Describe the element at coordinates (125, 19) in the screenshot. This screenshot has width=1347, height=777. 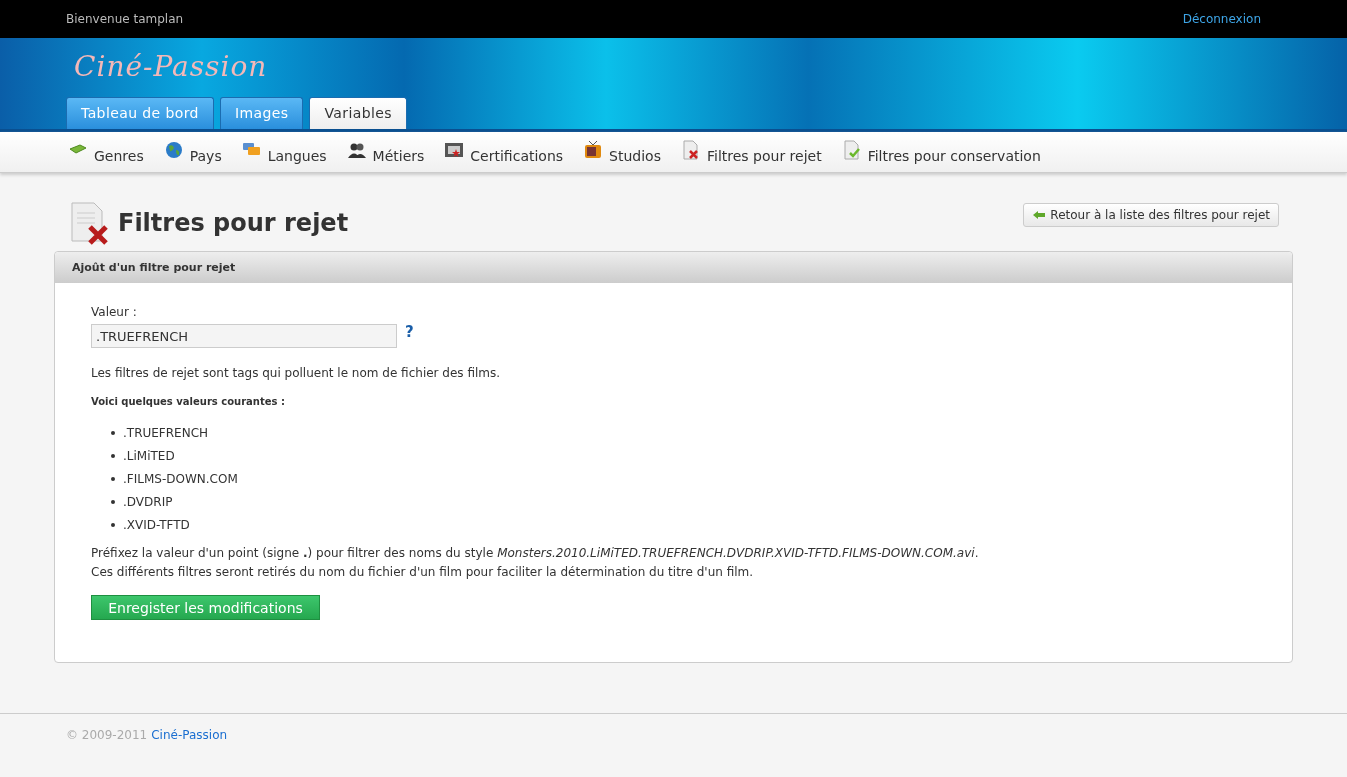
I see `welcome-text: Bienvenue tamplan` at that location.